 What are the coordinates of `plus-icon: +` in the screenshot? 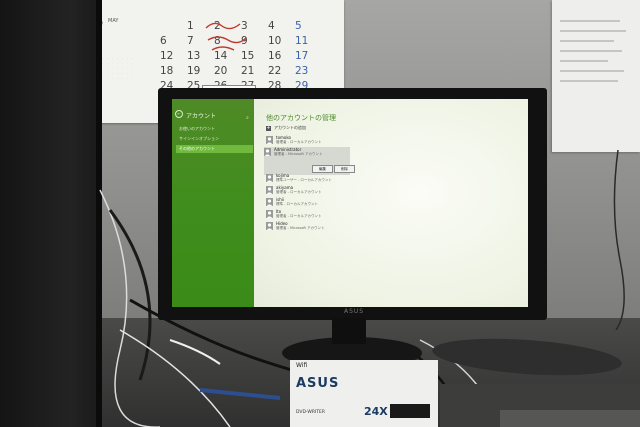 It's located at (268, 127).